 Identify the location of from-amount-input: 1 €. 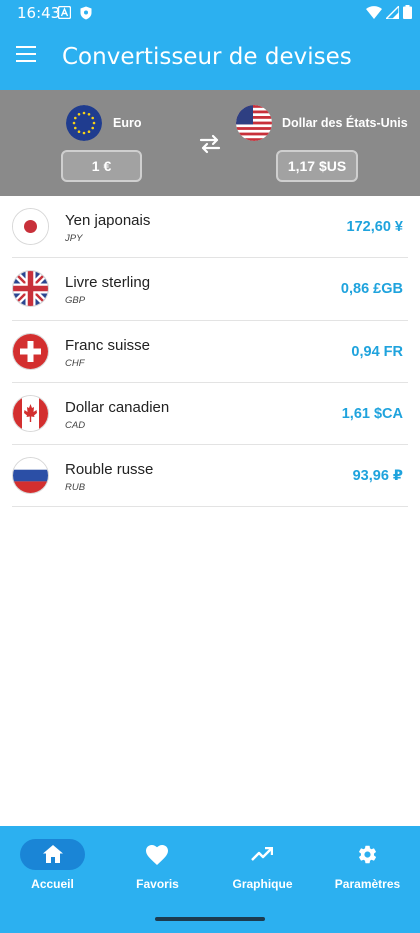
(101, 166).